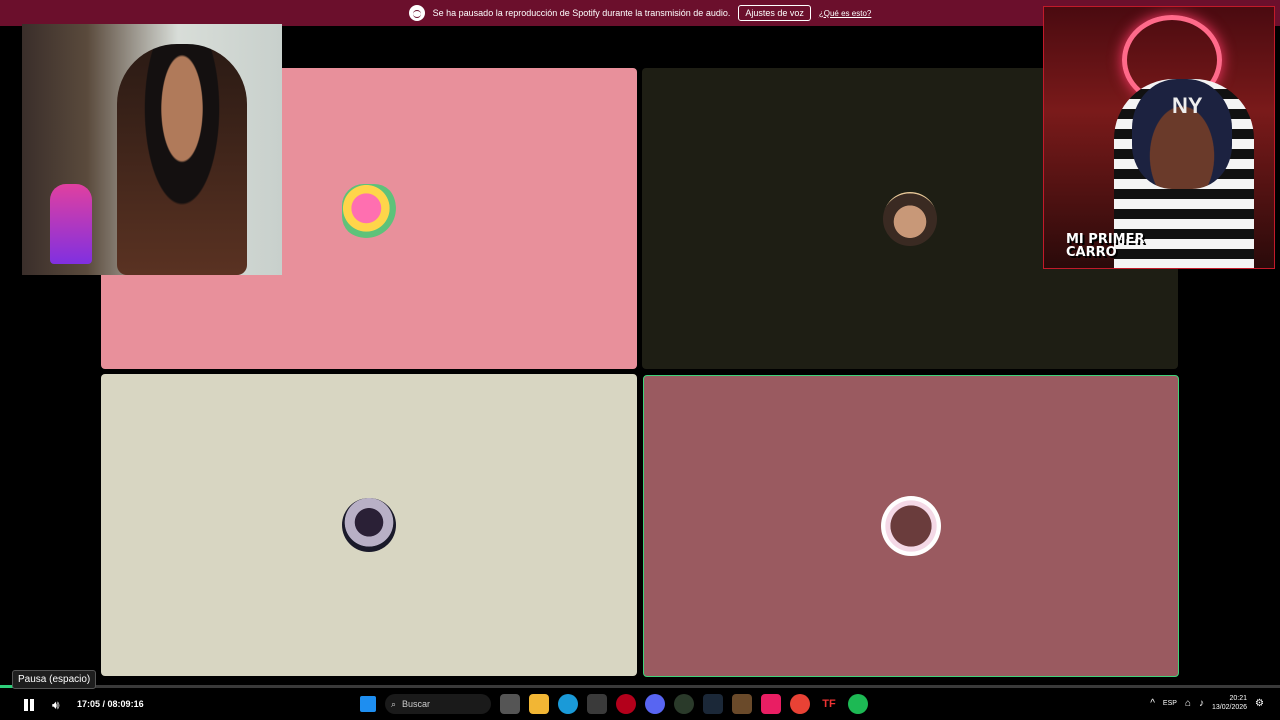 The height and width of the screenshot is (720, 1280). Describe the element at coordinates (640, 686) in the screenshot. I see `progress-bar` at that location.